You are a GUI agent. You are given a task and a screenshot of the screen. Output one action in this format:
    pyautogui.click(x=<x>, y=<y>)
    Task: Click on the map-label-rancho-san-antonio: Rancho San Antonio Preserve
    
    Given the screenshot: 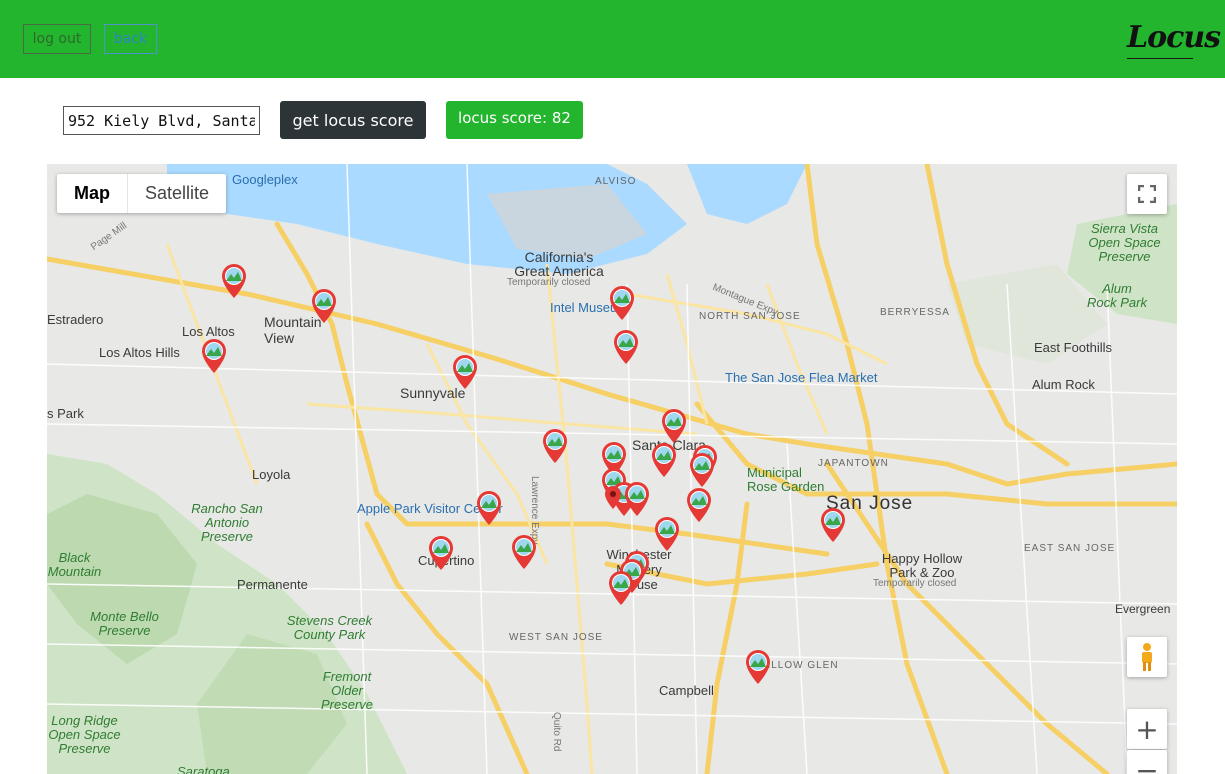 What is the action you would take?
    pyautogui.click(x=227, y=522)
    